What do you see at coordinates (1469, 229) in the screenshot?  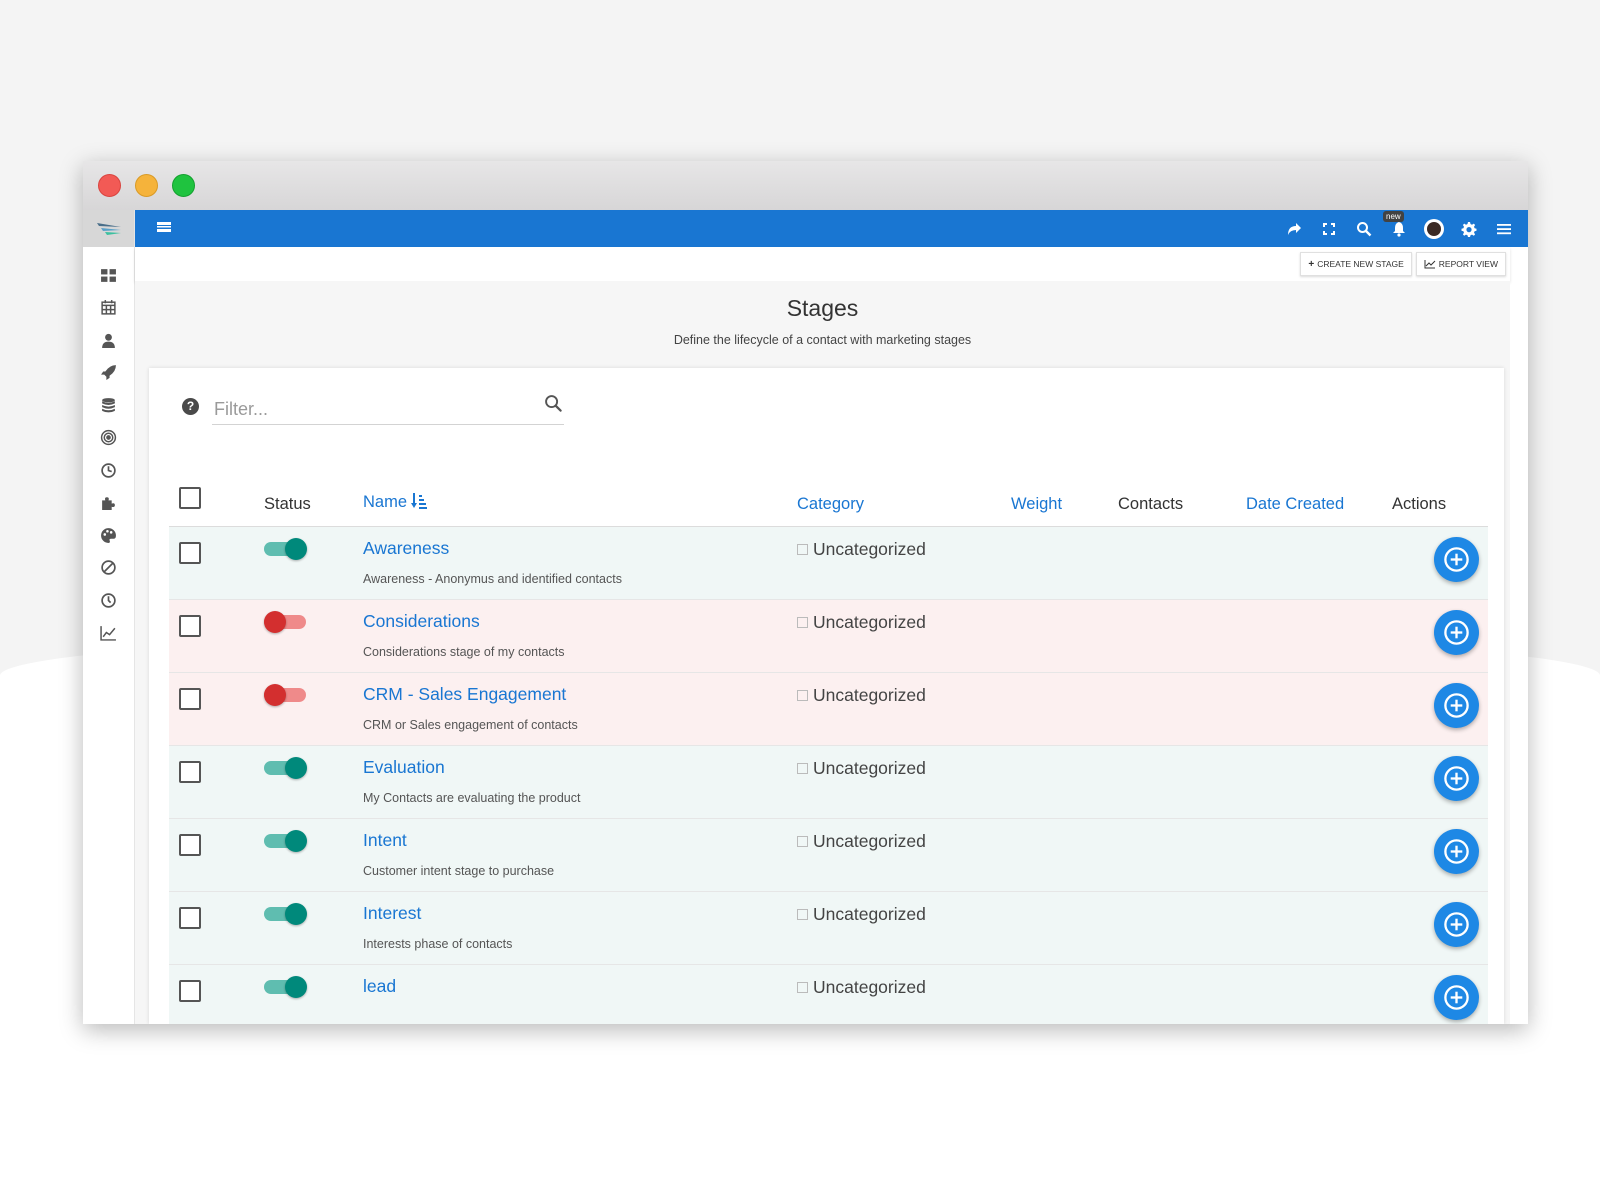 I see `gear-icon` at bounding box center [1469, 229].